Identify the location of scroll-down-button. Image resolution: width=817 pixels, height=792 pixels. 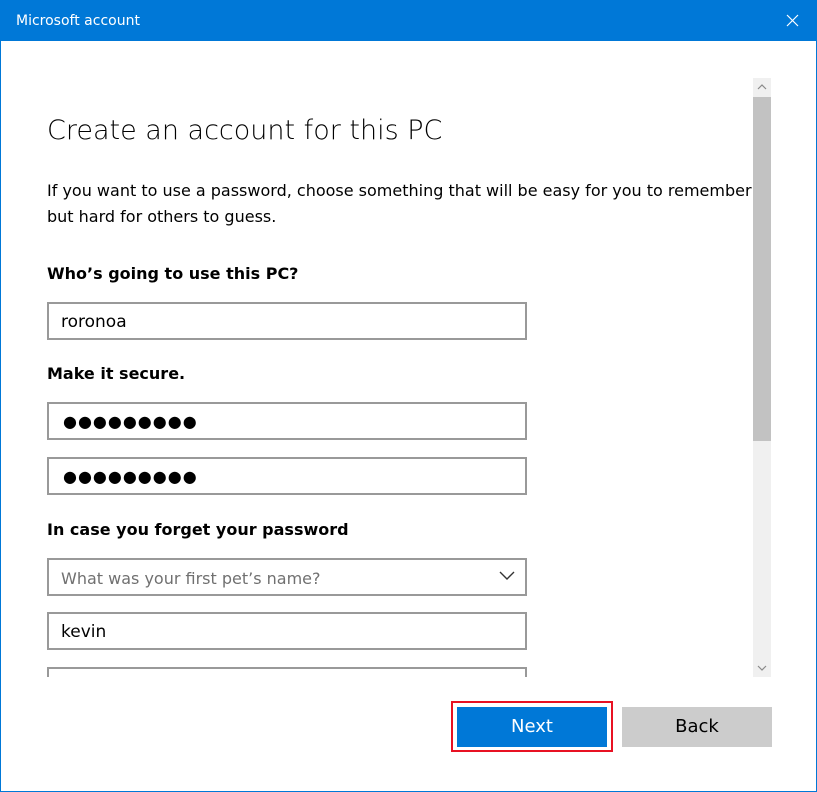
(762, 668).